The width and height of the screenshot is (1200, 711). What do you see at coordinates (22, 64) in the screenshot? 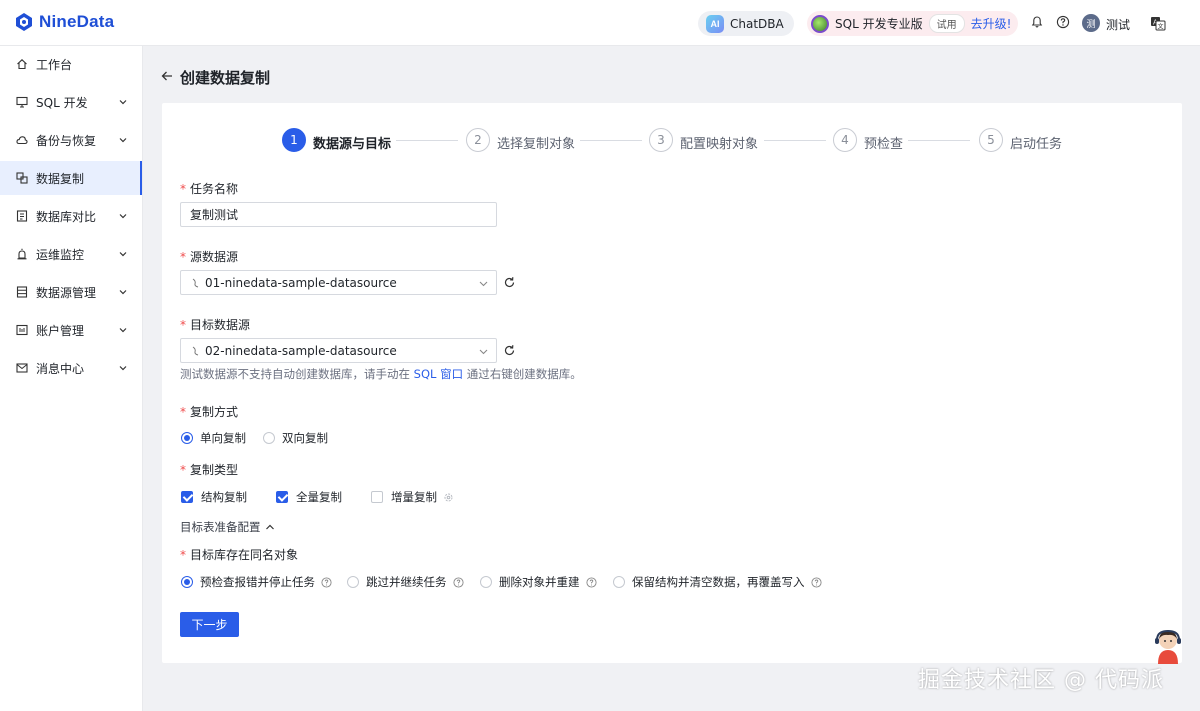
I see `home-icon` at bounding box center [22, 64].